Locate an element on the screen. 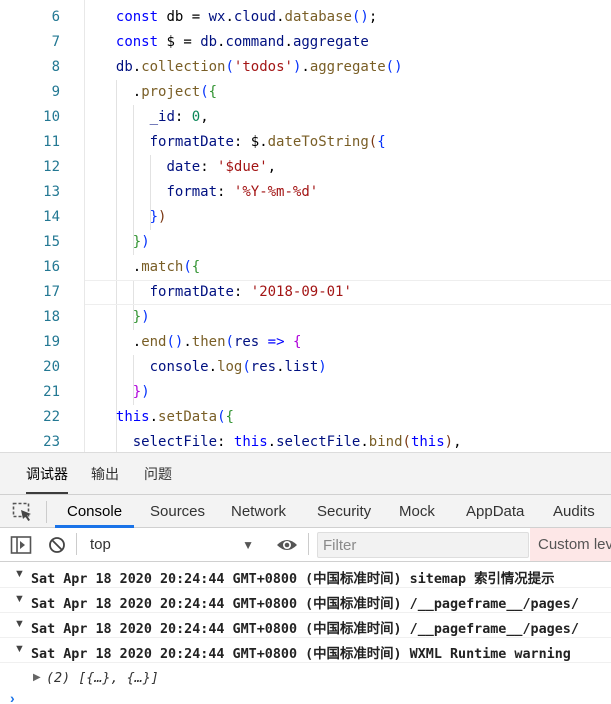  code-line: console.log(res.list) is located at coordinates (348, 367).